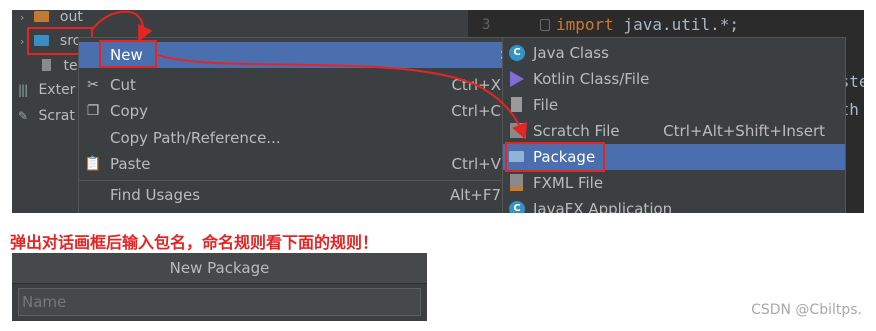 This screenshot has height=331, width=876. Describe the element at coordinates (23, 116) in the screenshot. I see `scratches-icon: ✎` at that location.